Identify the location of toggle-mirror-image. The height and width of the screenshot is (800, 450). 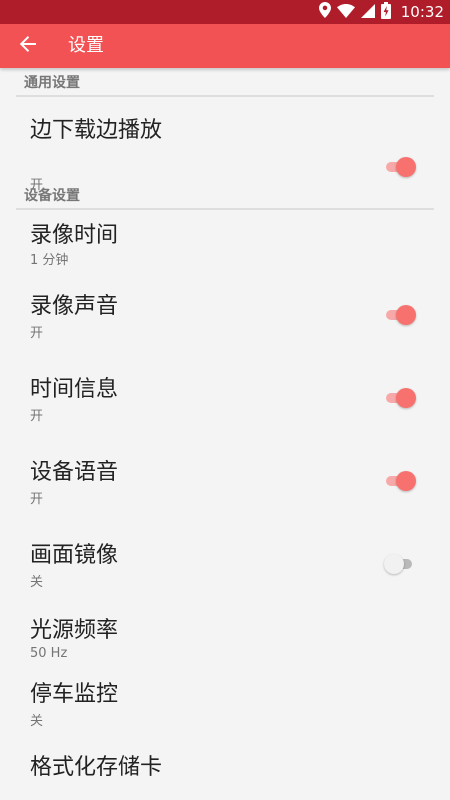
(400, 564).